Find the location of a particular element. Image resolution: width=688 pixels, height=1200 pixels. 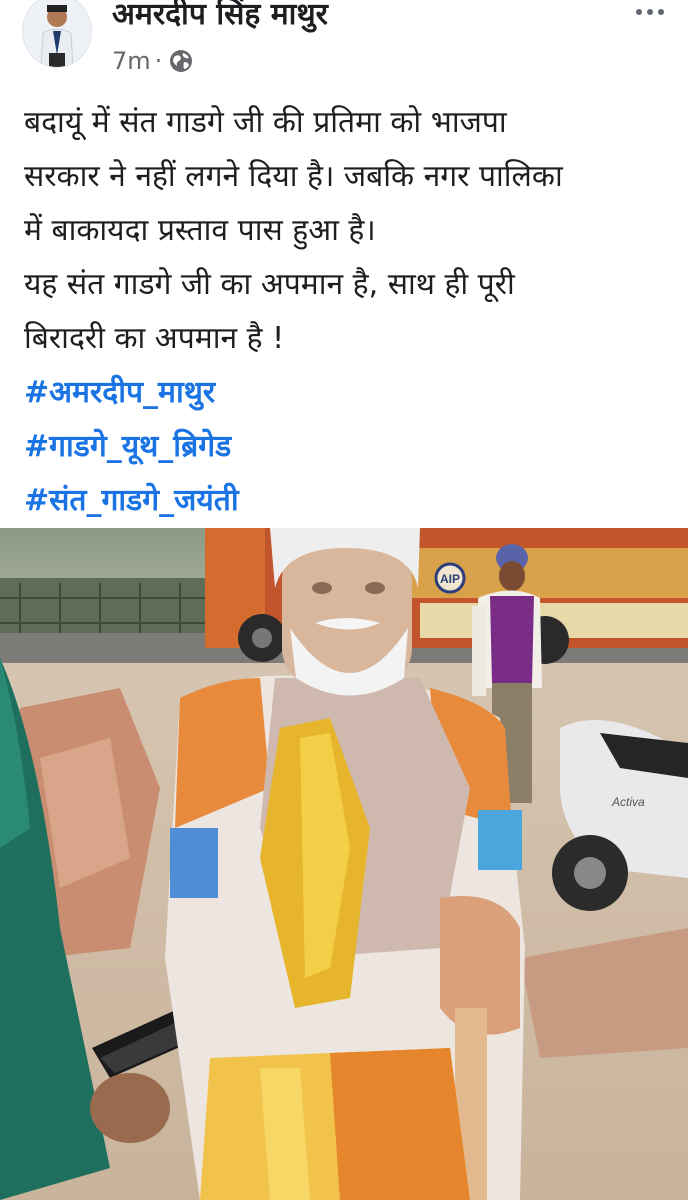

truck-logo-text: AIP is located at coordinates (450, 579).